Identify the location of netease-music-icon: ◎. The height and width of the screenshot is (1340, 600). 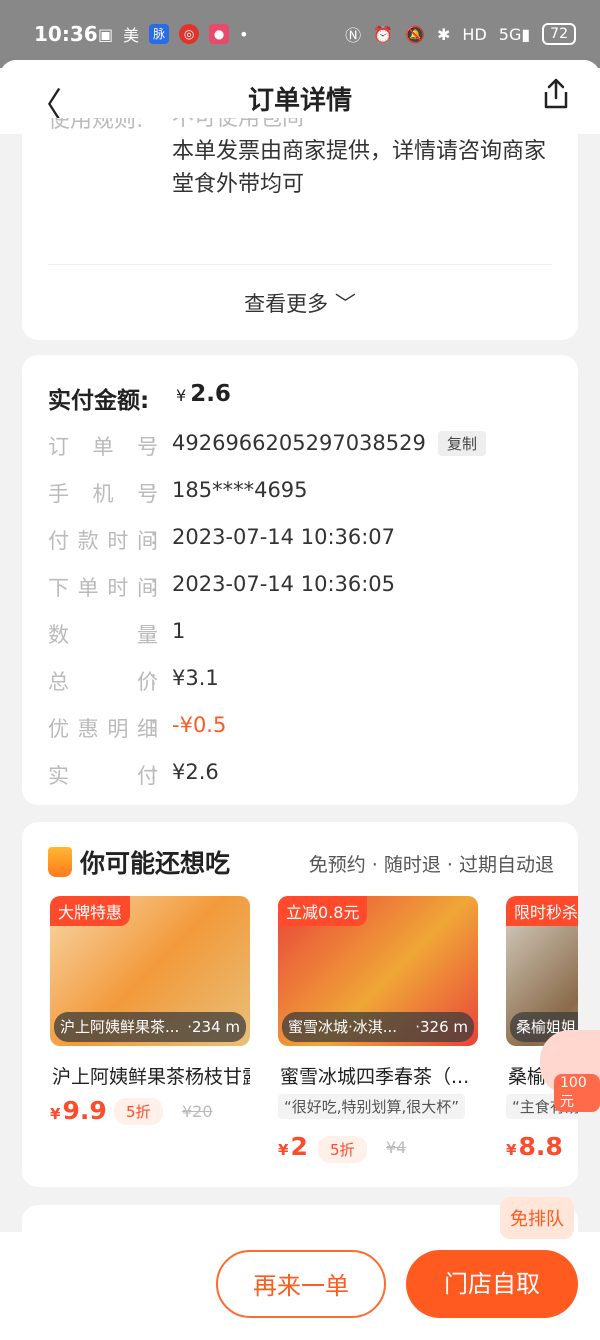
(189, 34).